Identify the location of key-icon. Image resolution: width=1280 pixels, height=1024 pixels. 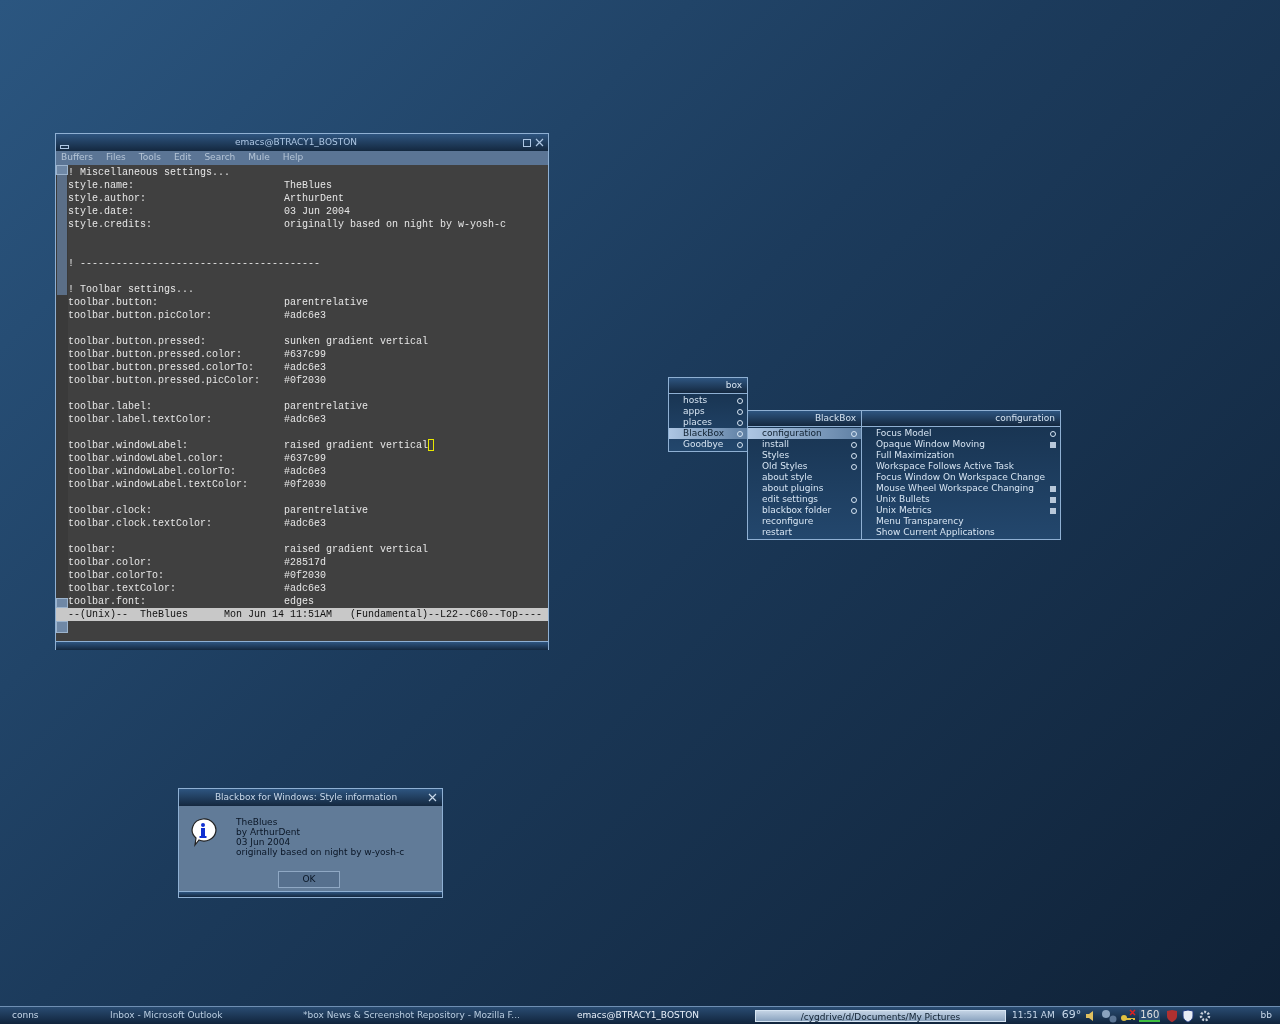
(1128, 1015).